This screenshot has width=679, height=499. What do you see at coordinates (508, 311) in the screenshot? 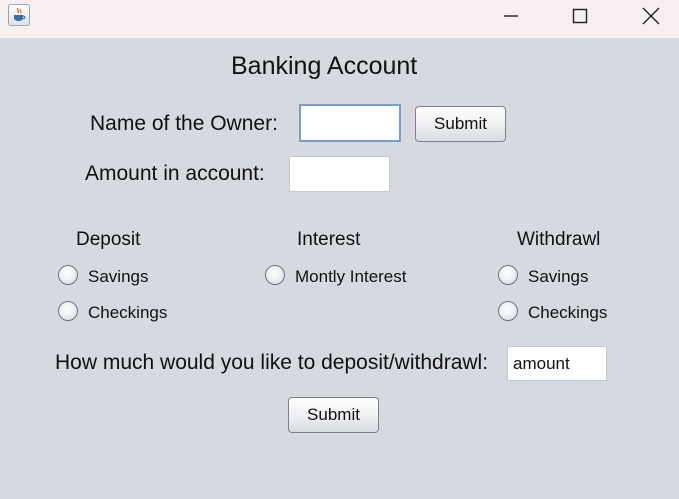
I see `withdrawl-checkings-radio` at bounding box center [508, 311].